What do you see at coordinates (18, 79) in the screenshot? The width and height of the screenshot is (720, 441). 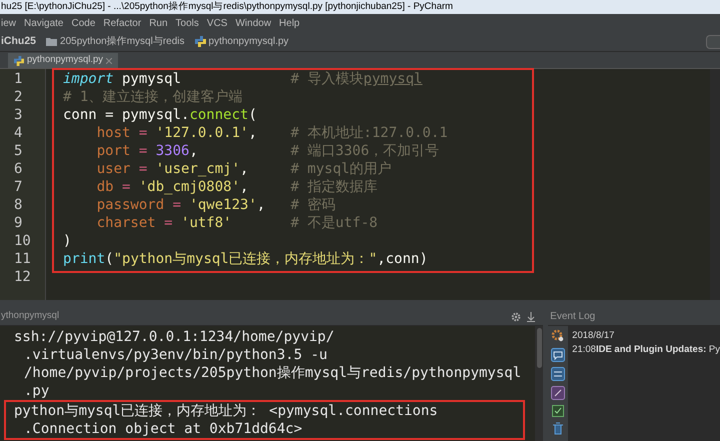 I see `line-number: 1` at bounding box center [18, 79].